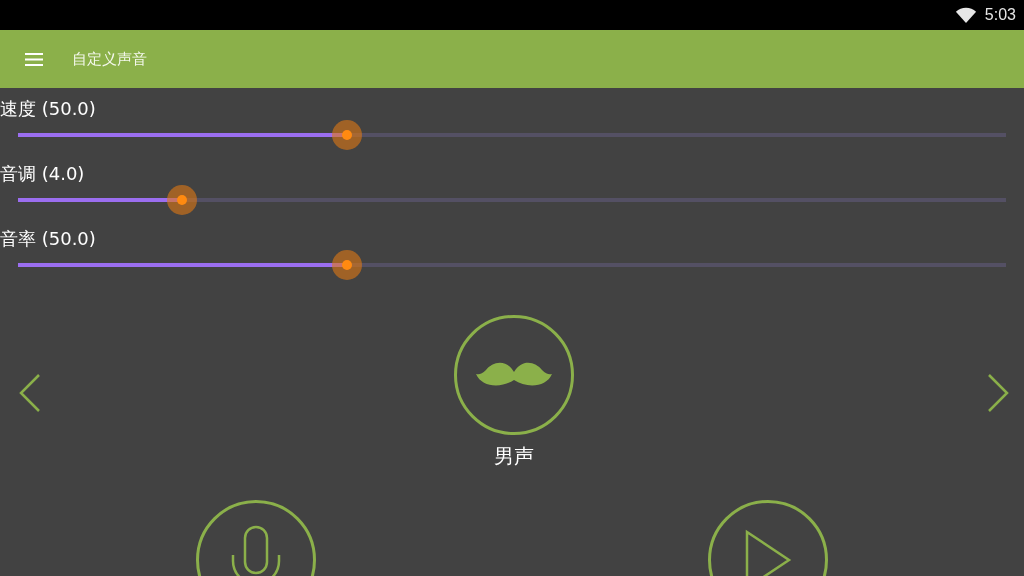 The width and height of the screenshot is (1024, 576). I want to click on menu-button, so click(34, 59).